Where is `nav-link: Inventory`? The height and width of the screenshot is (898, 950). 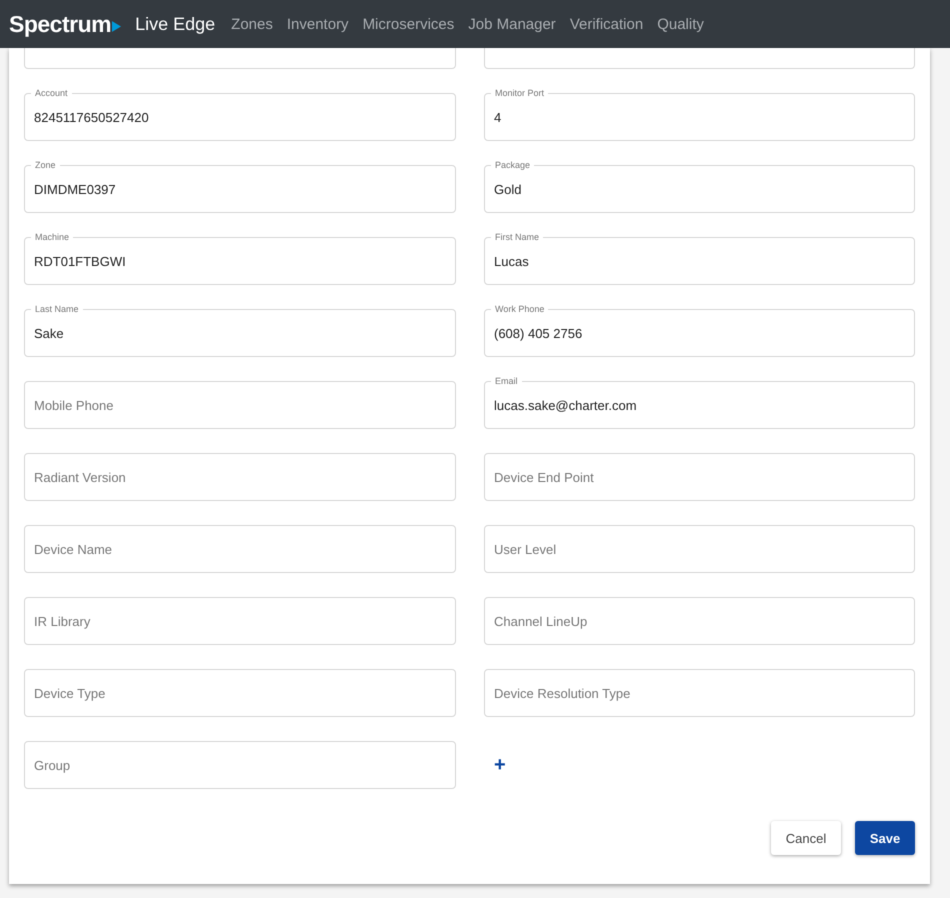 nav-link: Inventory is located at coordinates (317, 24).